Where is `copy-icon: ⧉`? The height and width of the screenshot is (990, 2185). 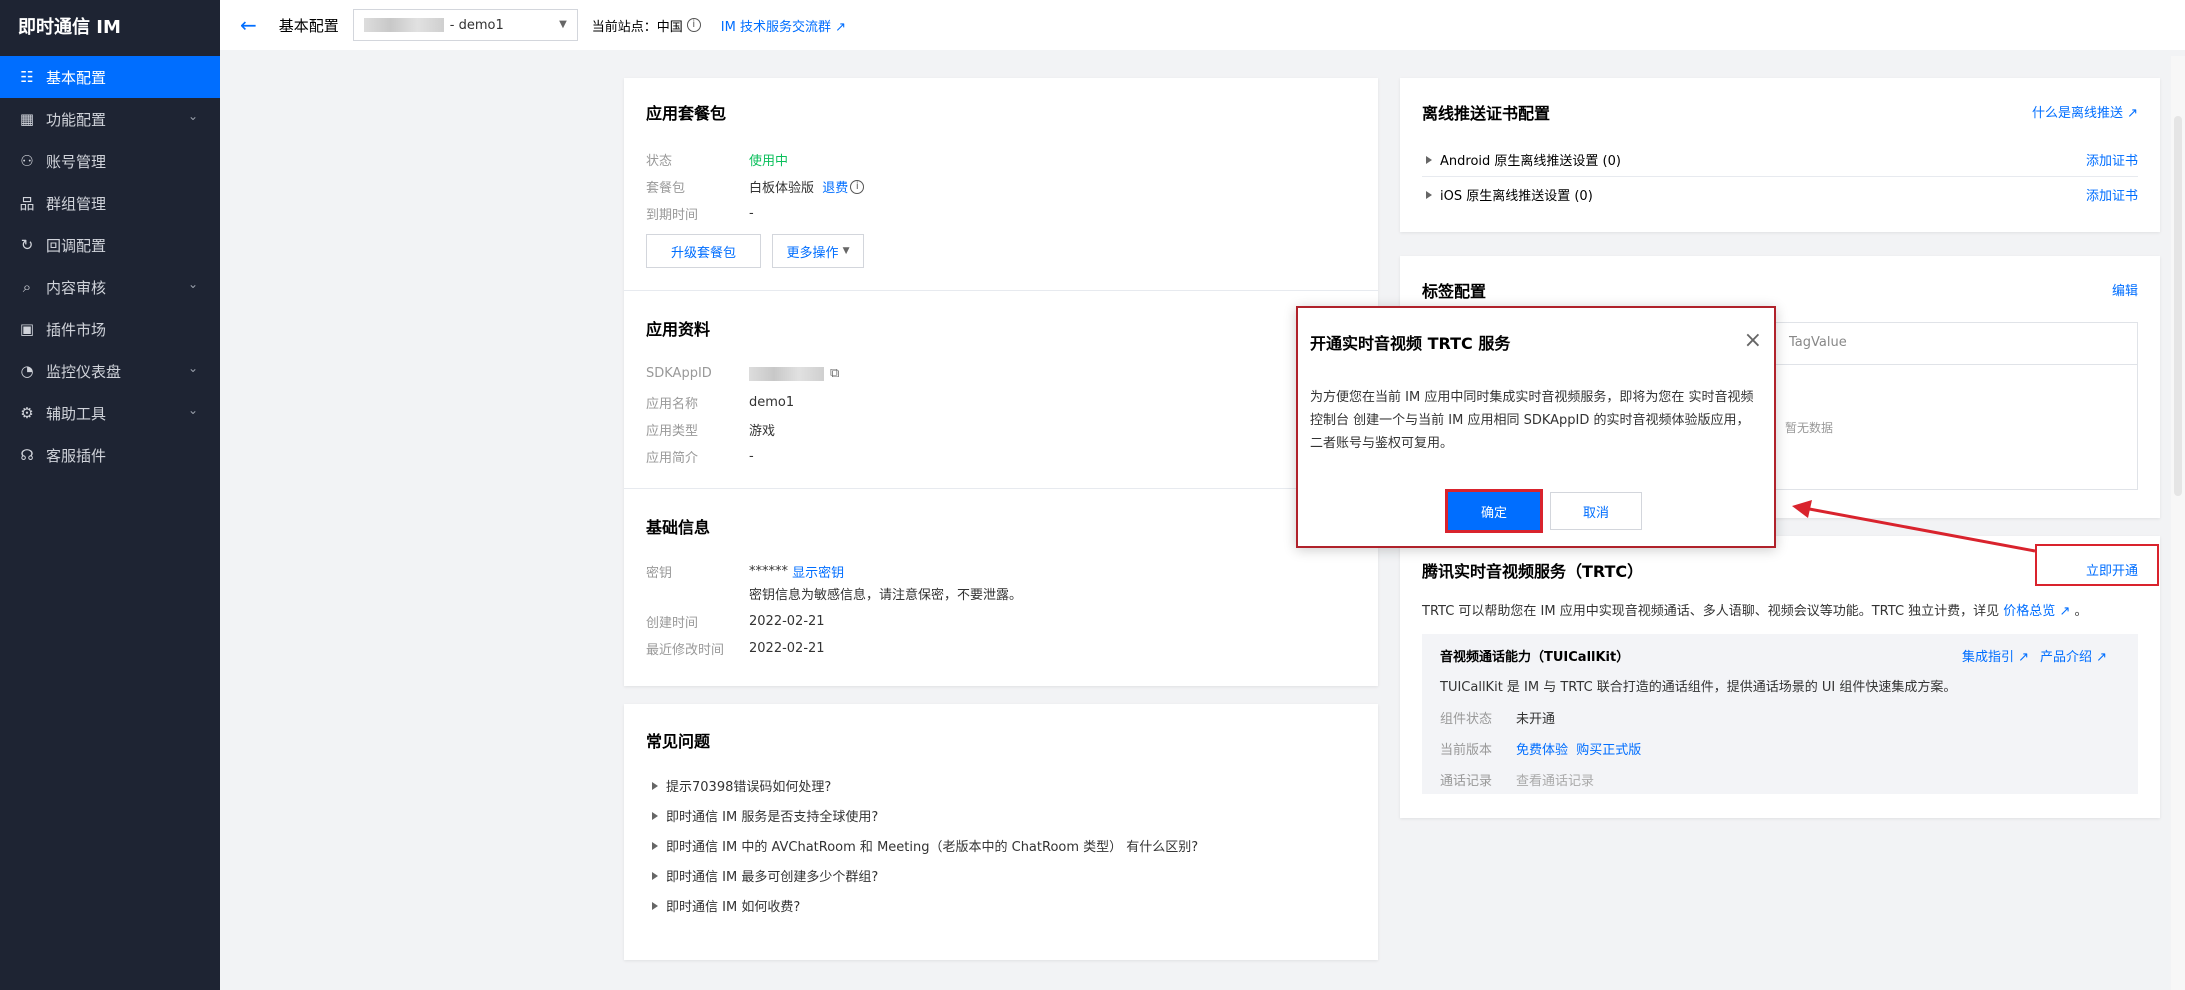
copy-icon: ⧉ is located at coordinates (834, 373).